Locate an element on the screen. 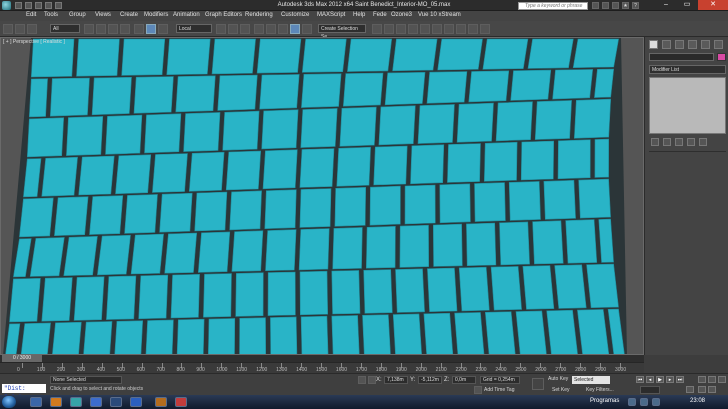 The image size is (728, 409). menu-edit: Edit is located at coordinates (31, 15).